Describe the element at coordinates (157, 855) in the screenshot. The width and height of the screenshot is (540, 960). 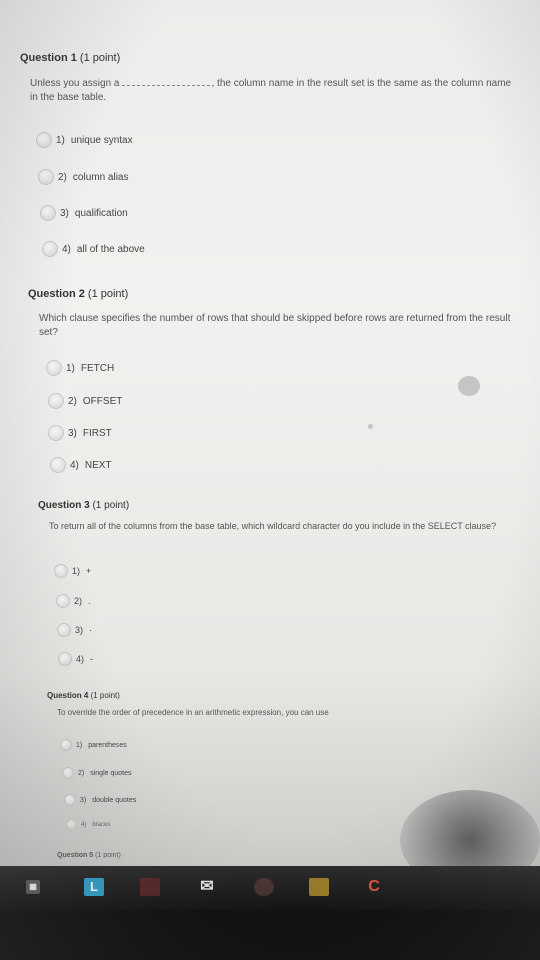
I see `question-5: Question 5 (1 point)` at that location.